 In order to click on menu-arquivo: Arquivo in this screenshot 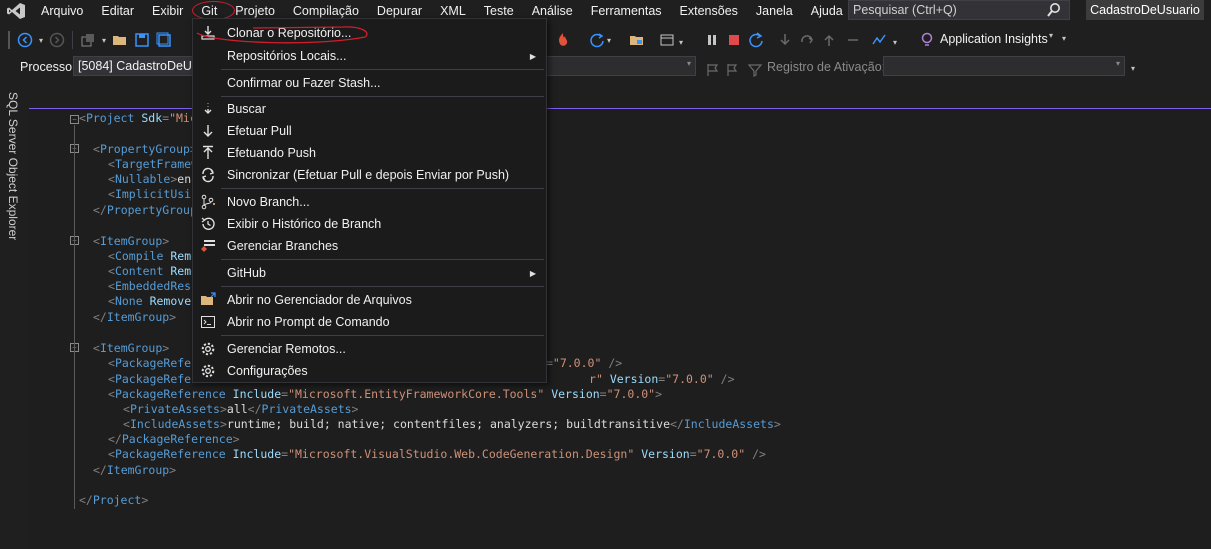, I will do `click(62, 11)`.